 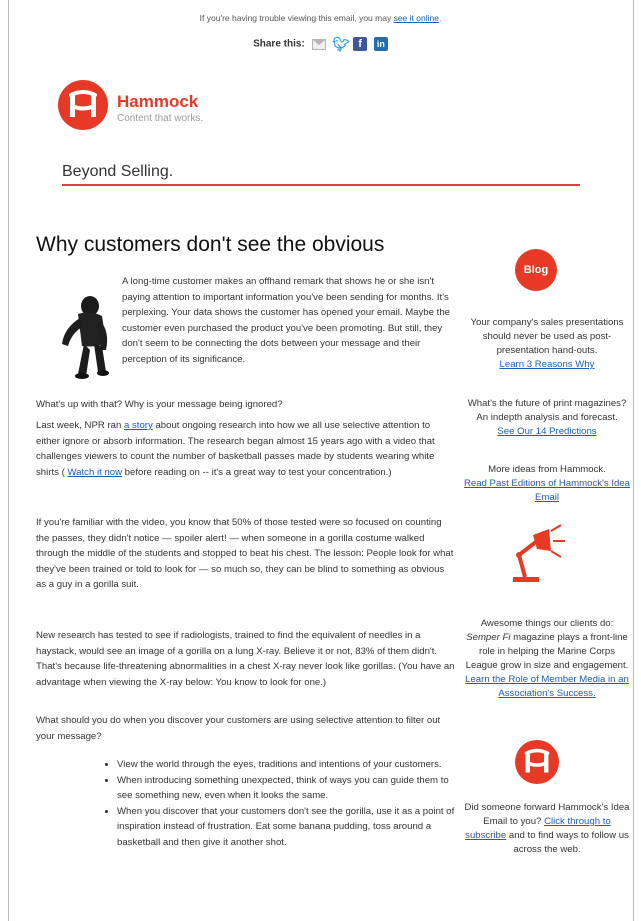 What do you see at coordinates (360, 44) in the screenshot?
I see `facebook-icon: f` at bounding box center [360, 44].